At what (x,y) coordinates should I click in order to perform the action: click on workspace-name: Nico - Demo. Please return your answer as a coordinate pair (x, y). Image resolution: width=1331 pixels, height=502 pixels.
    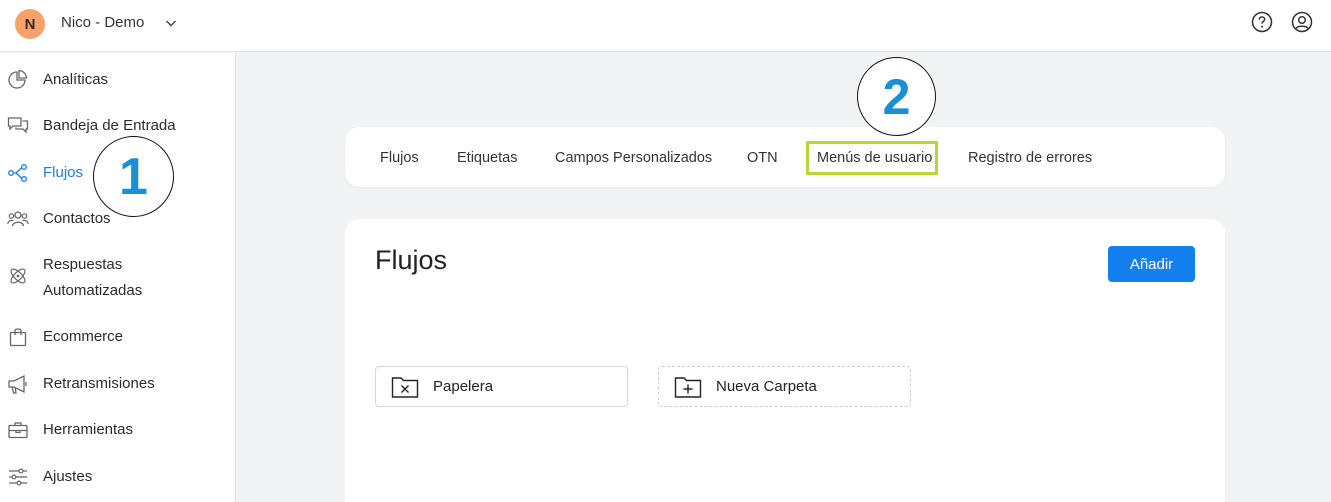
    Looking at the image, I should click on (102, 22).